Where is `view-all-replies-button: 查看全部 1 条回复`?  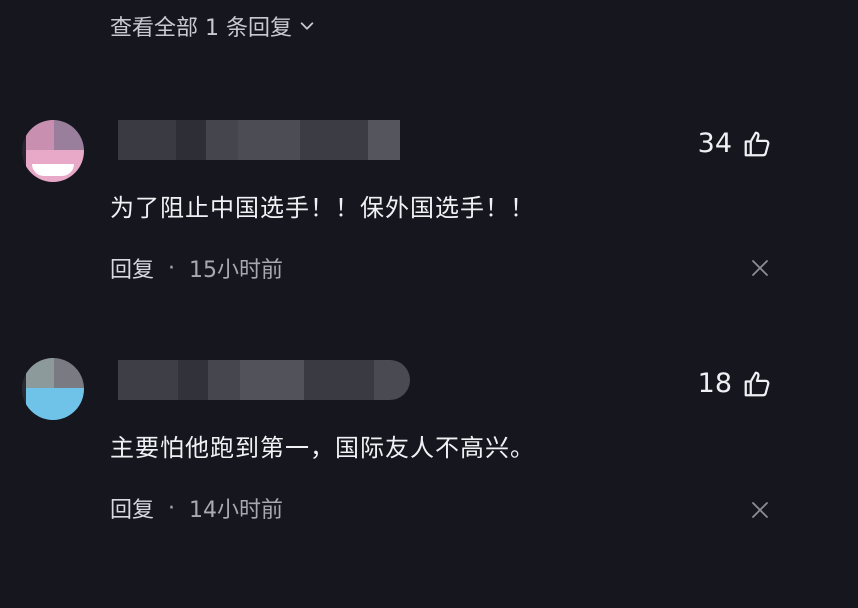 view-all-replies-button: 查看全部 1 条回复 is located at coordinates (213, 26).